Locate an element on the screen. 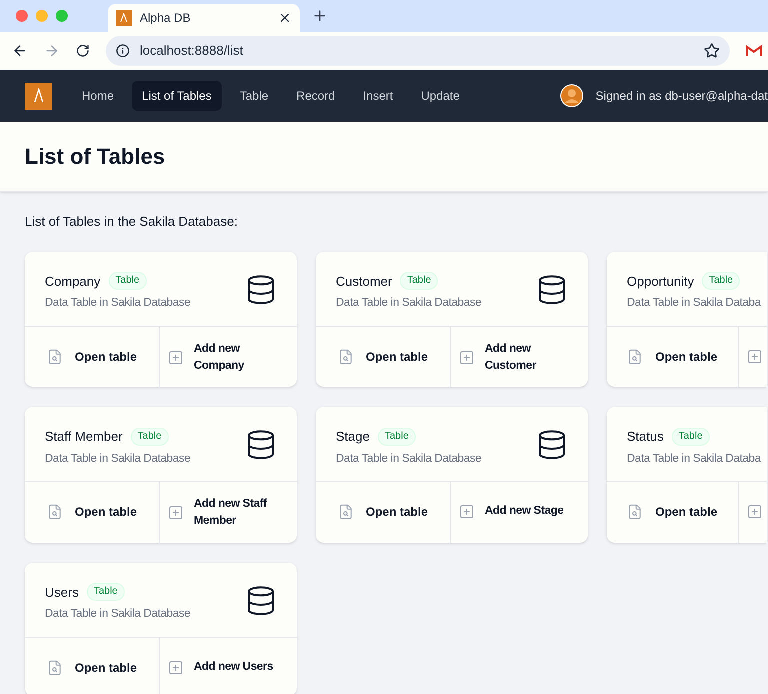 This screenshot has width=768, height=694. nav-link: List of Tables is located at coordinates (177, 96).